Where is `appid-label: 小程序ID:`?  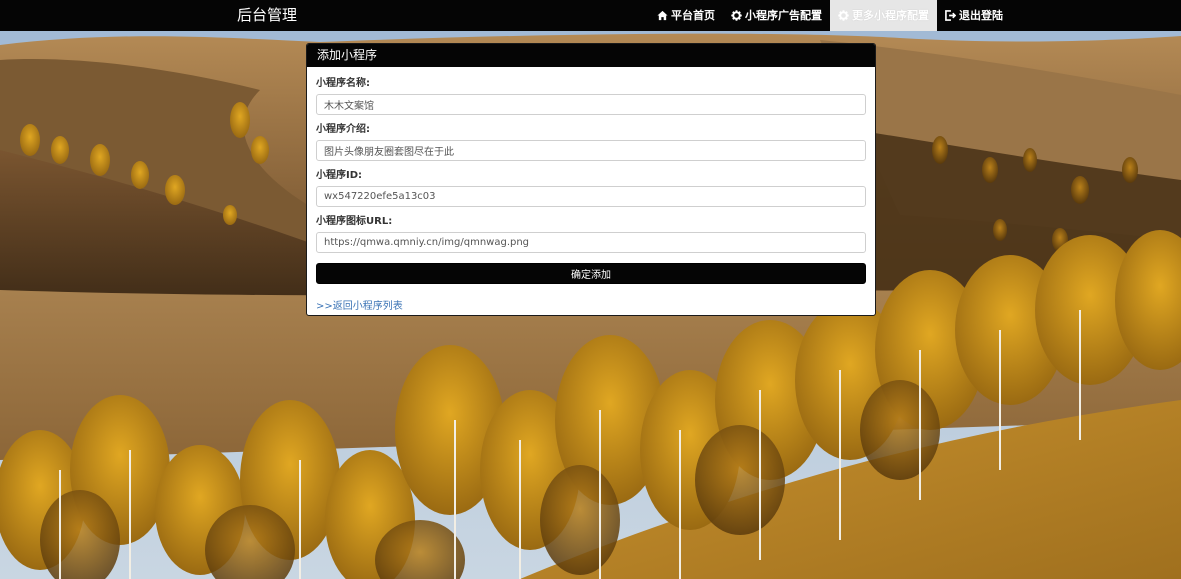
appid-label: 小程序ID: is located at coordinates (339, 175).